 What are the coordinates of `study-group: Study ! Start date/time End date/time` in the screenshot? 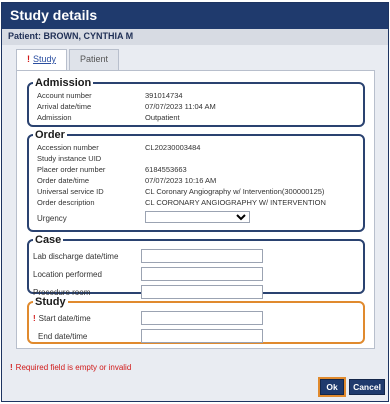 It's located at (196, 320).